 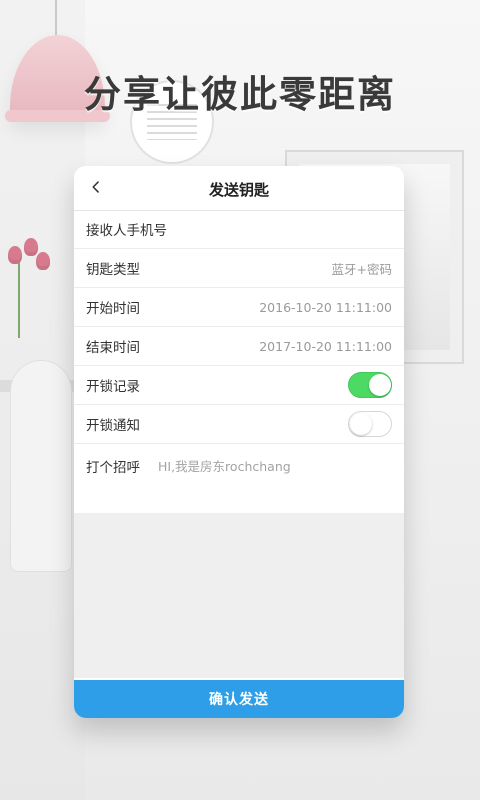 I want to click on confirm-send-button: 确认发送, so click(x=239, y=699).